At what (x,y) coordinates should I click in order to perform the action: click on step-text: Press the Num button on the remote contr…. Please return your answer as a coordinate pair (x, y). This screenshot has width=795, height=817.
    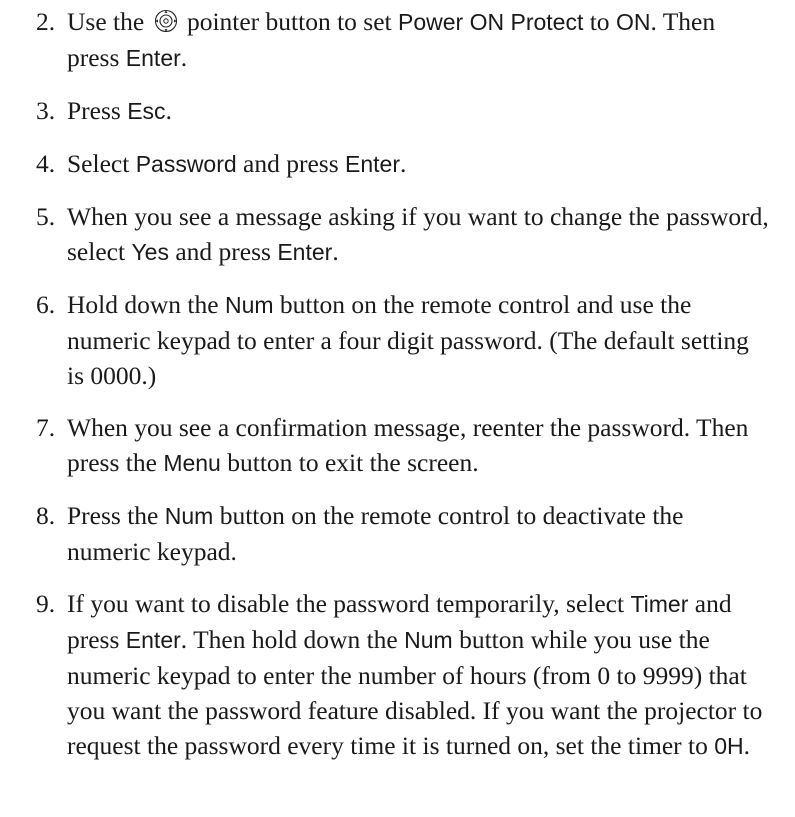
    Looking at the image, I should click on (419, 533).